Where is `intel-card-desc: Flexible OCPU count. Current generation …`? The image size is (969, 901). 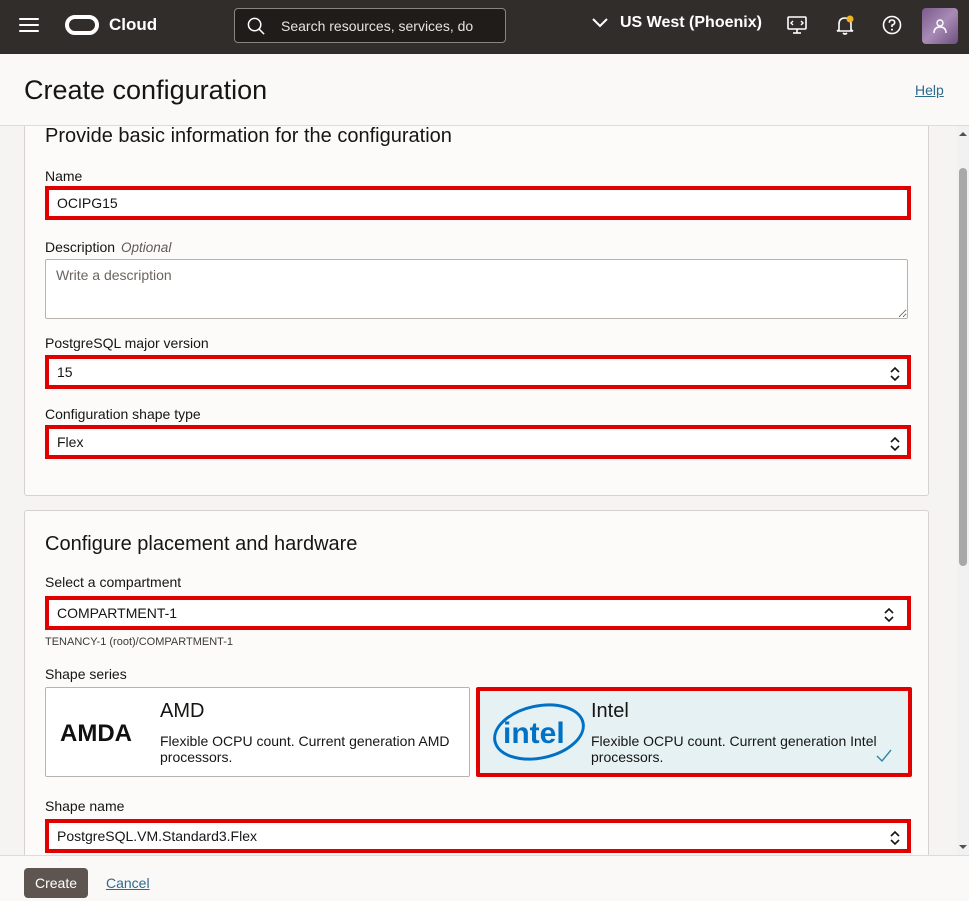 intel-card-desc: Flexible OCPU count. Current generation … is located at coordinates (734, 749).